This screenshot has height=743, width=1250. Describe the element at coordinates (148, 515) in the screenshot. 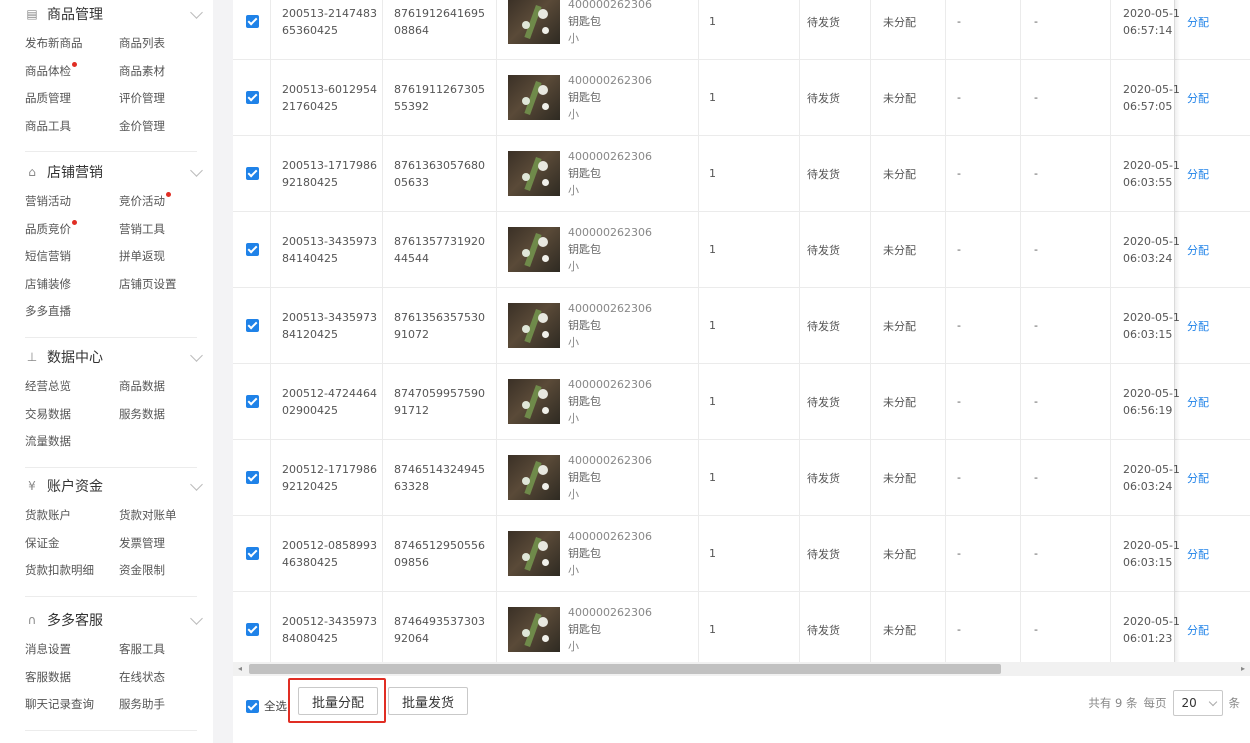

I see `sidebar-item: 货款对账单` at that location.